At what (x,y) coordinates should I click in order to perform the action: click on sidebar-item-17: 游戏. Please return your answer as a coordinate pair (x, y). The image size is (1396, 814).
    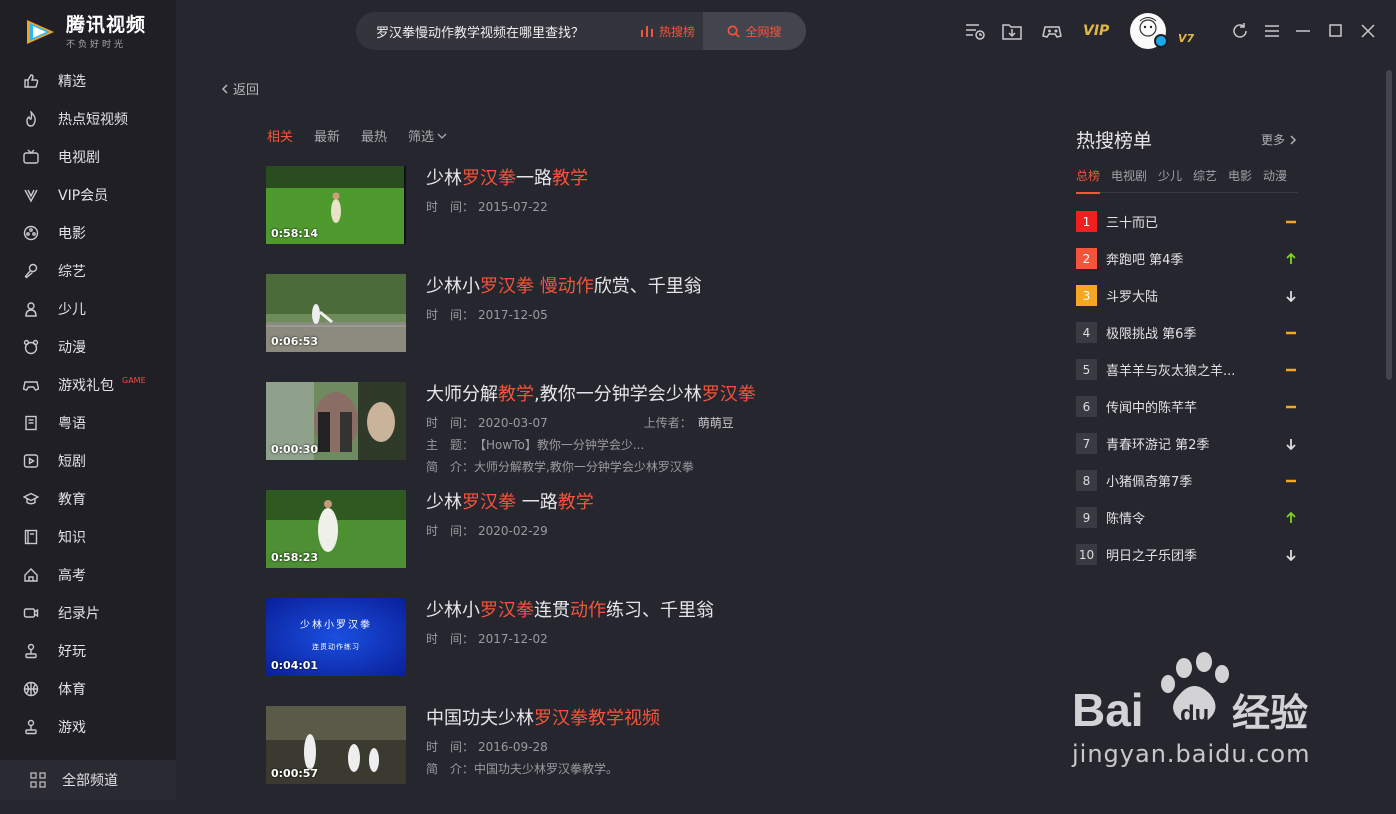
    Looking at the image, I should click on (88, 727).